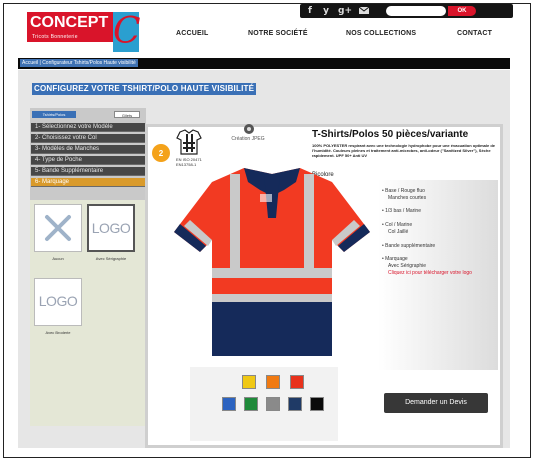 The width and height of the screenshot is (534, 461). What do you see at coordinates (88, 138) in the screenshot?
I see `step-col: 2- Choisissez votre Col` at bounding box center [88, 138].